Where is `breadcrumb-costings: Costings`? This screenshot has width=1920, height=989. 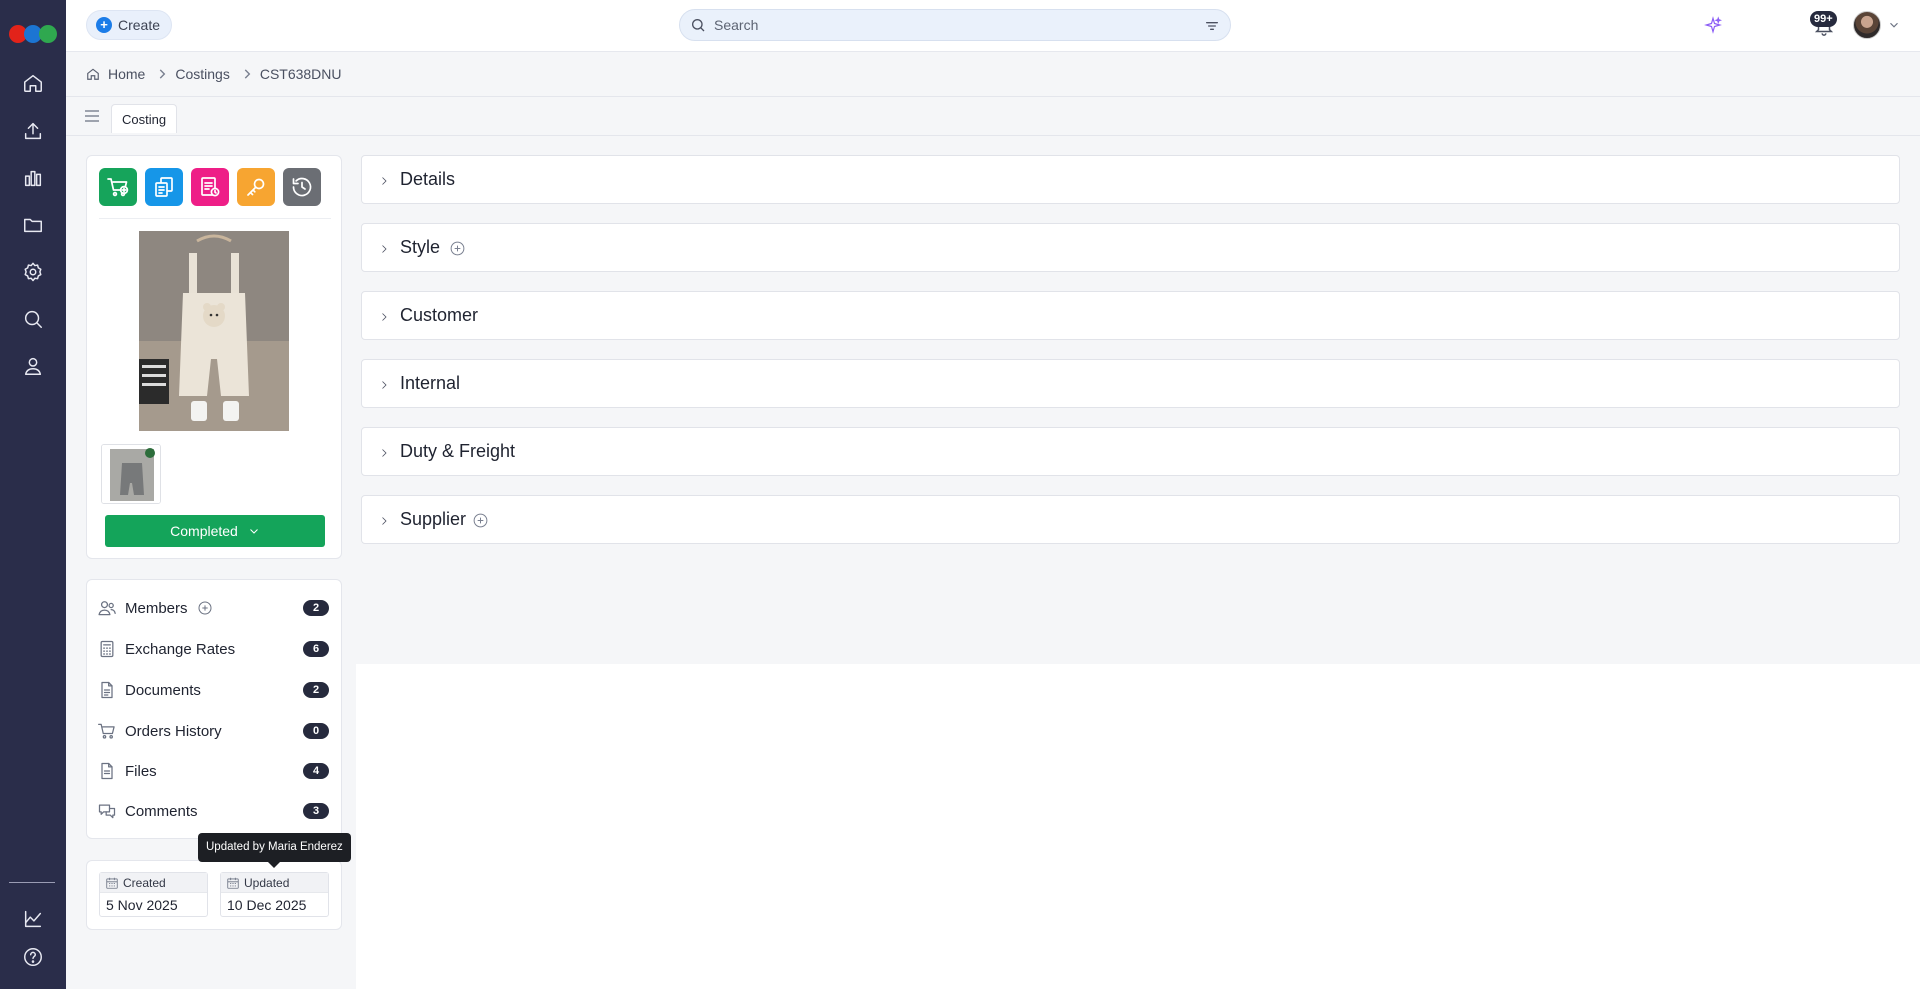 breadcrumb-costings: Costings is located at coordinates (202, 74).